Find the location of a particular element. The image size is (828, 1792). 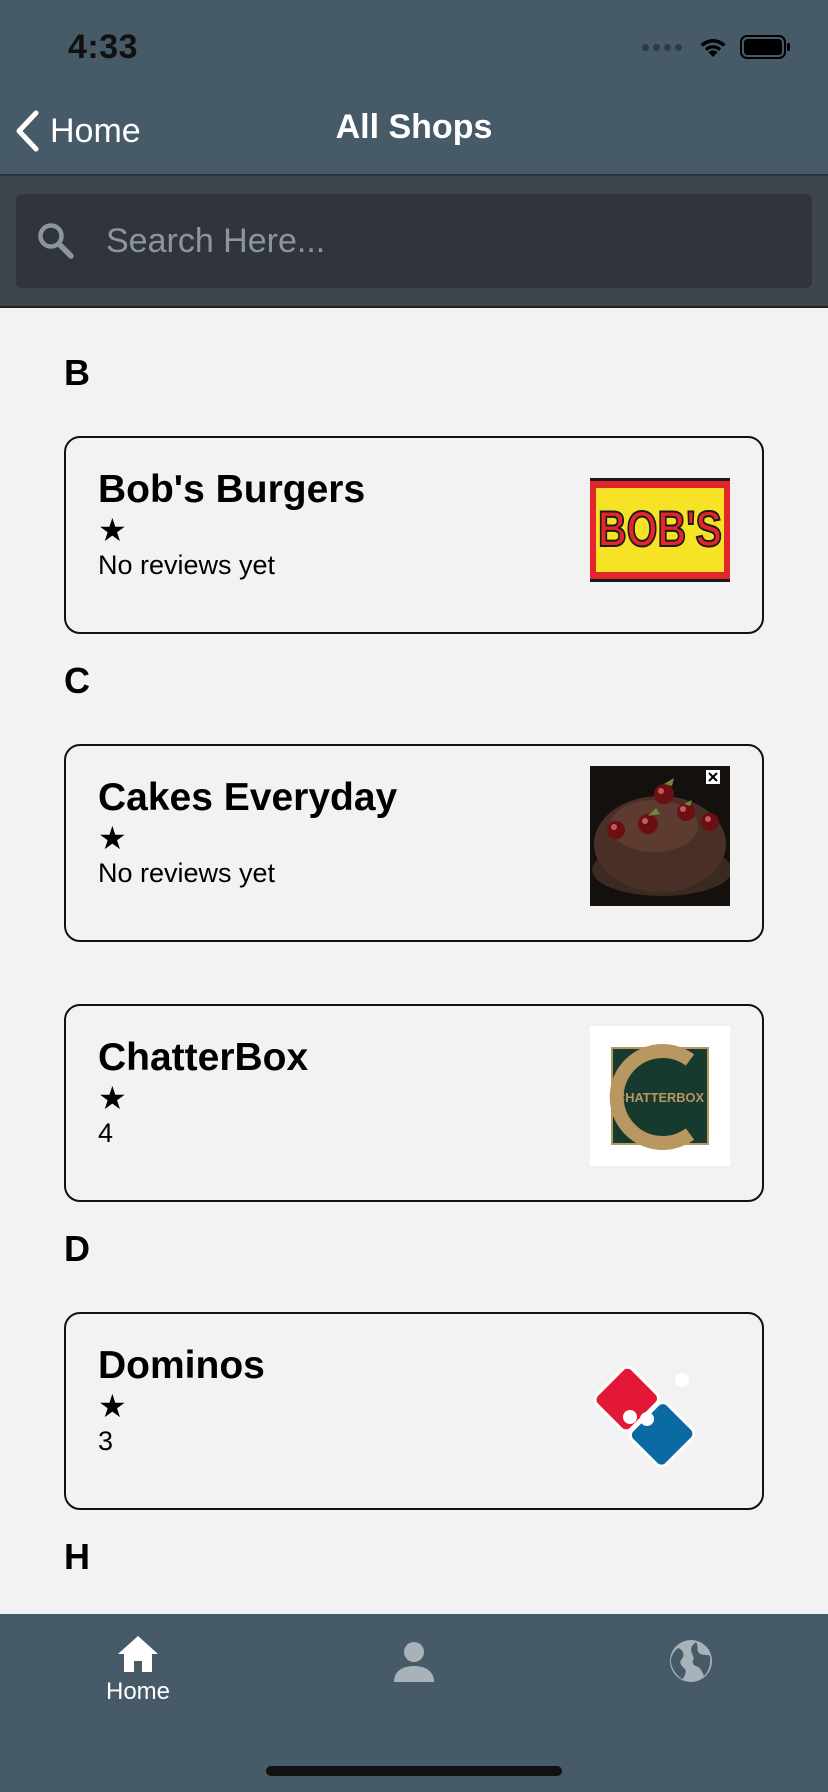

search-box is located at coordinates (414, 241).